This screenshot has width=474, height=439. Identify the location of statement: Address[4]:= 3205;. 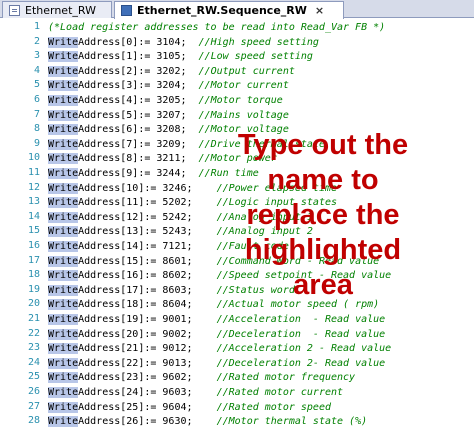
(138, 100).